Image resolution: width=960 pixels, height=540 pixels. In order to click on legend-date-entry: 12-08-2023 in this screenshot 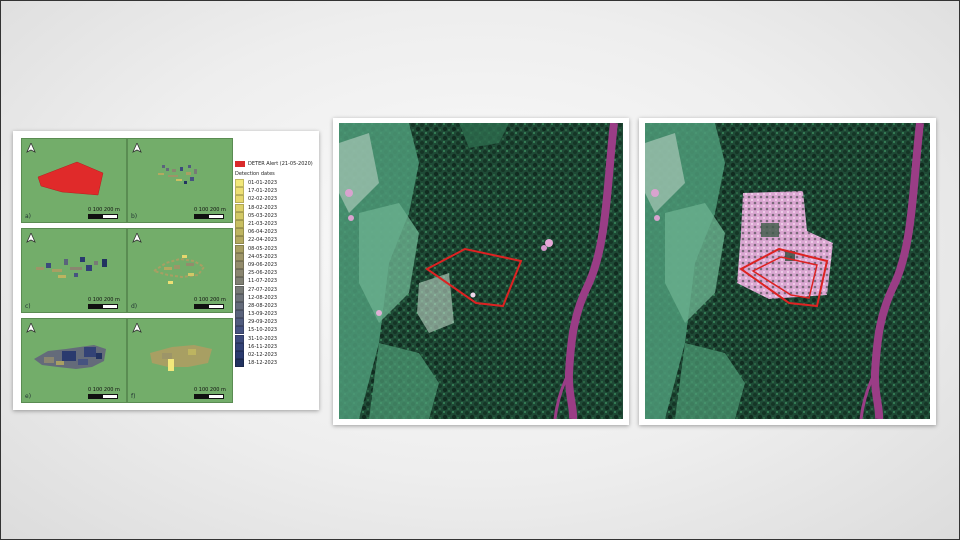, I will do `click(276, 297)`.